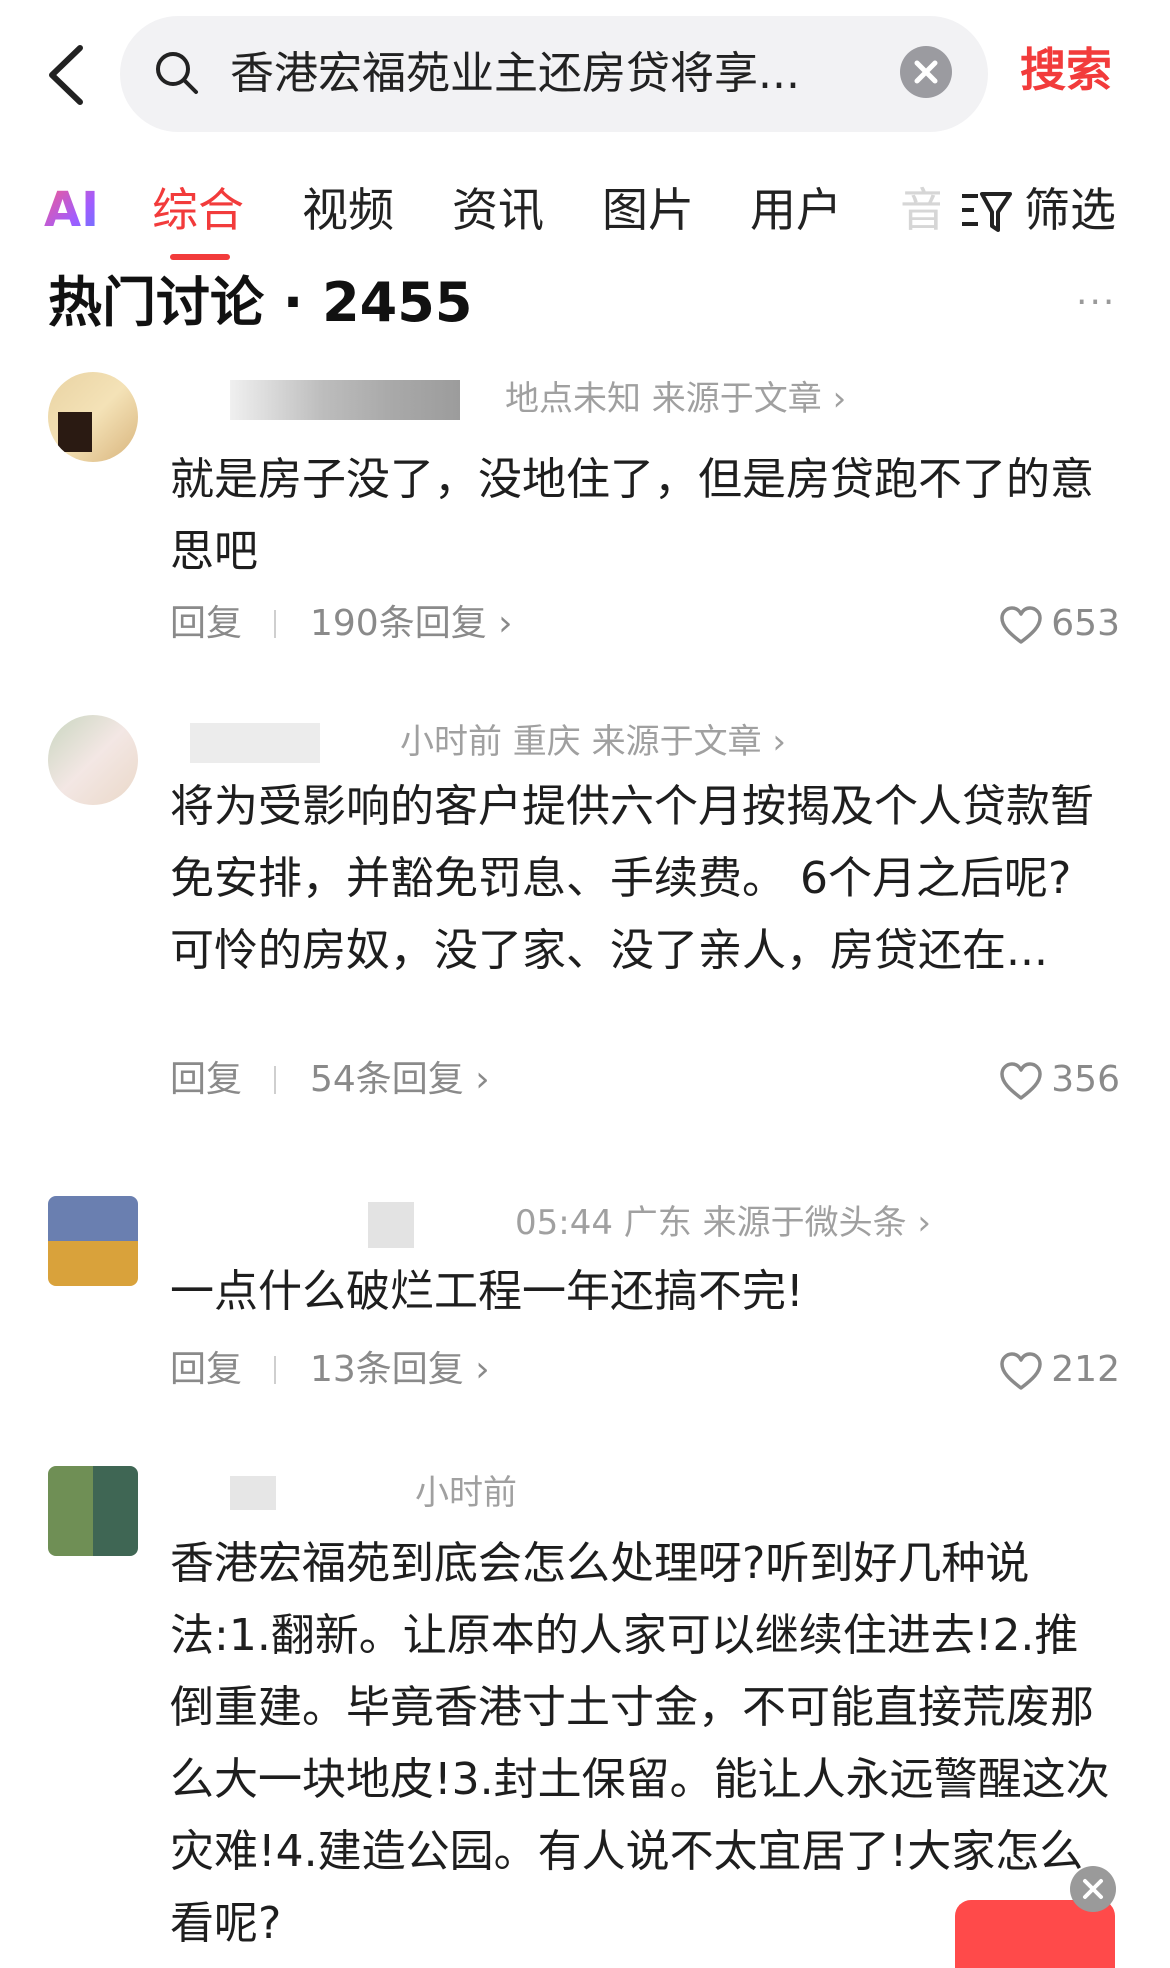 This screenshot has height=1968, width=1170. I want to click on like-button: 653, so click(1059, 624).